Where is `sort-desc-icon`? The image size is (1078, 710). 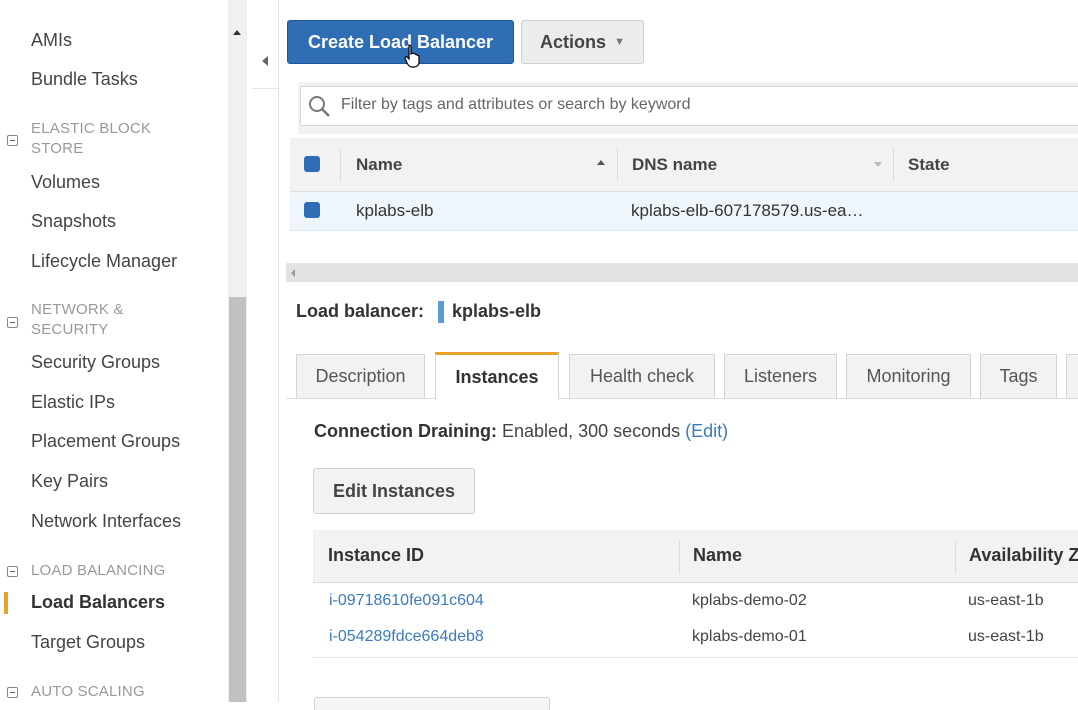
sort-desc-icon is located at coordinates (878, 164).